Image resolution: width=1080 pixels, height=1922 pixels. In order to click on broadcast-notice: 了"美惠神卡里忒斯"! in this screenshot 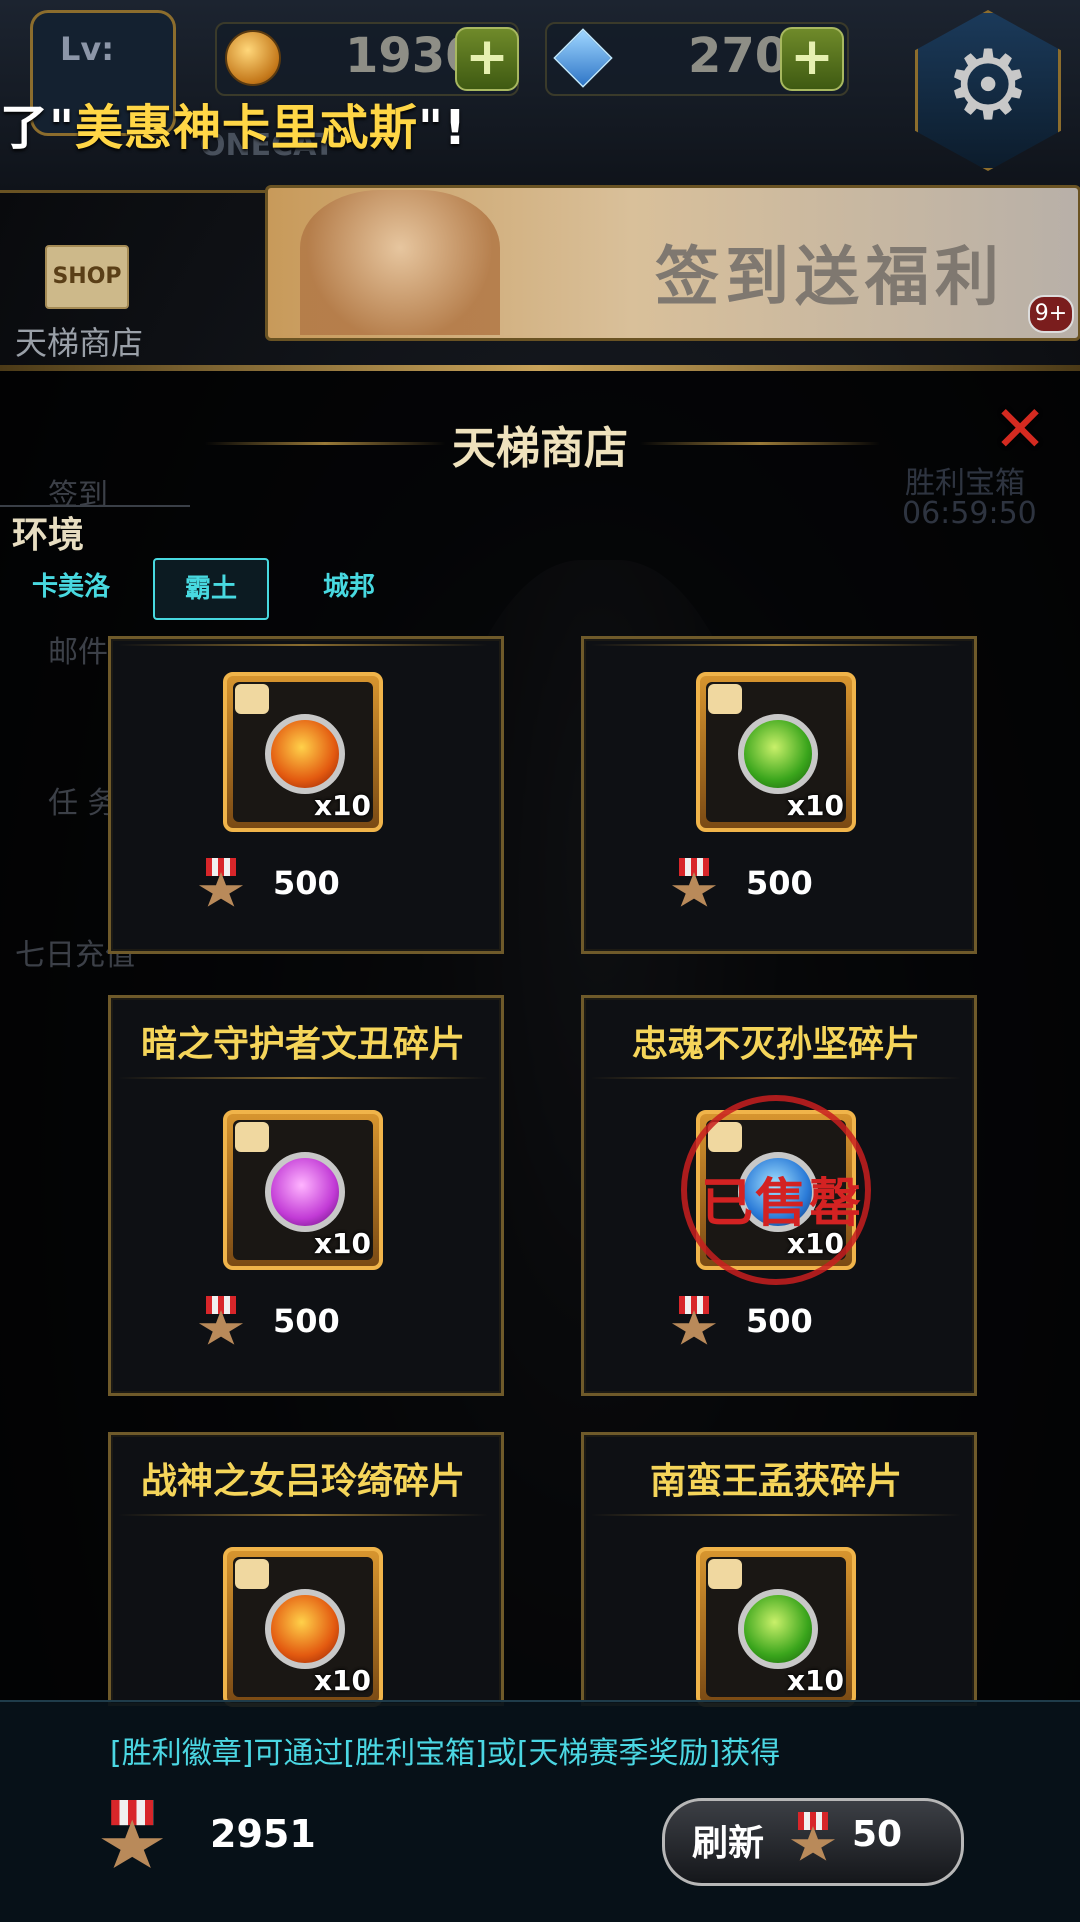, I will do `click(233, 123)`.